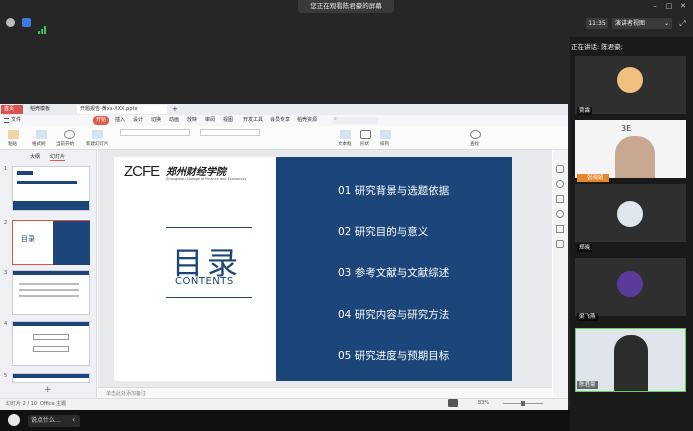 The width and height of the screenshot is (693, 431). Describe the element at coordinates (138, 120) in the screenshot. I see `ribbon-tab-design: 设计` at that location.